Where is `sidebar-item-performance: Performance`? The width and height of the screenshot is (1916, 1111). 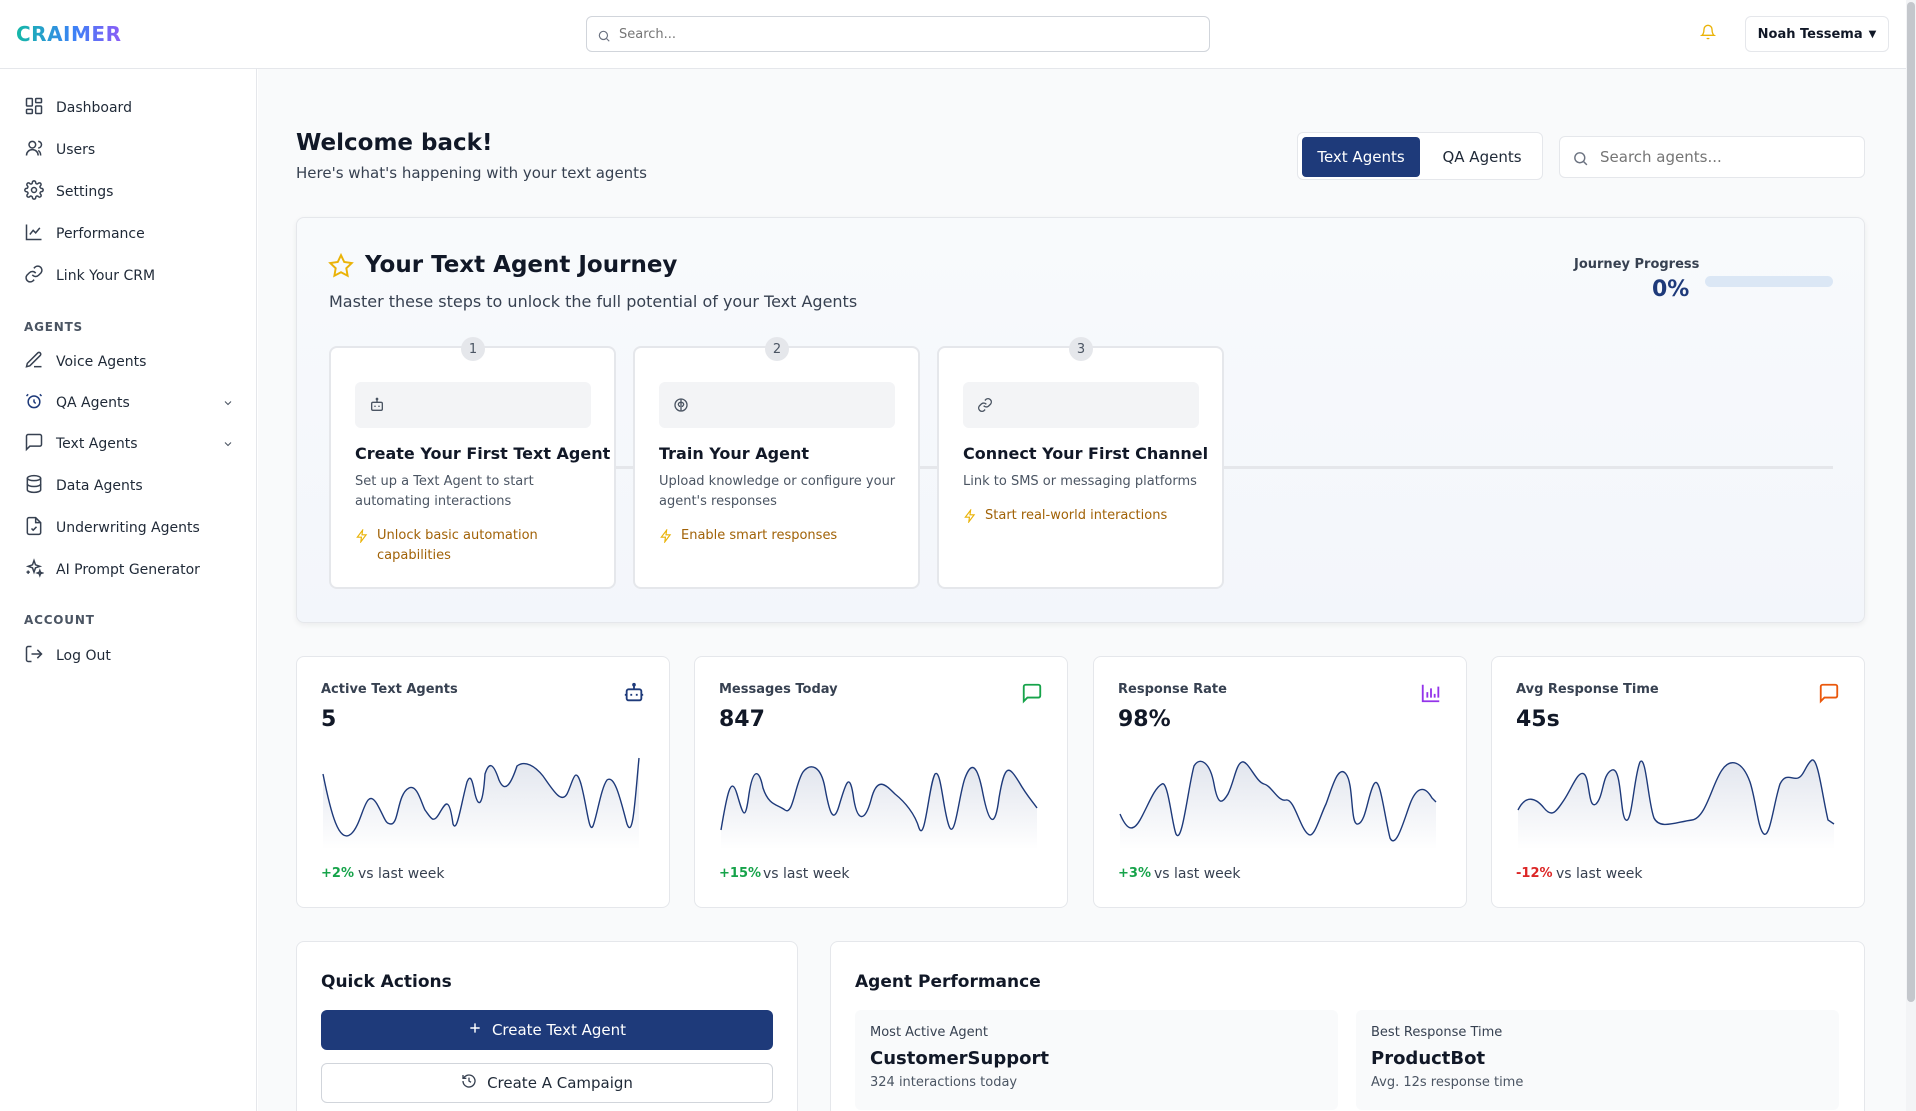 sidebar-item-performance: Performance is located at coordinates (129, 234).